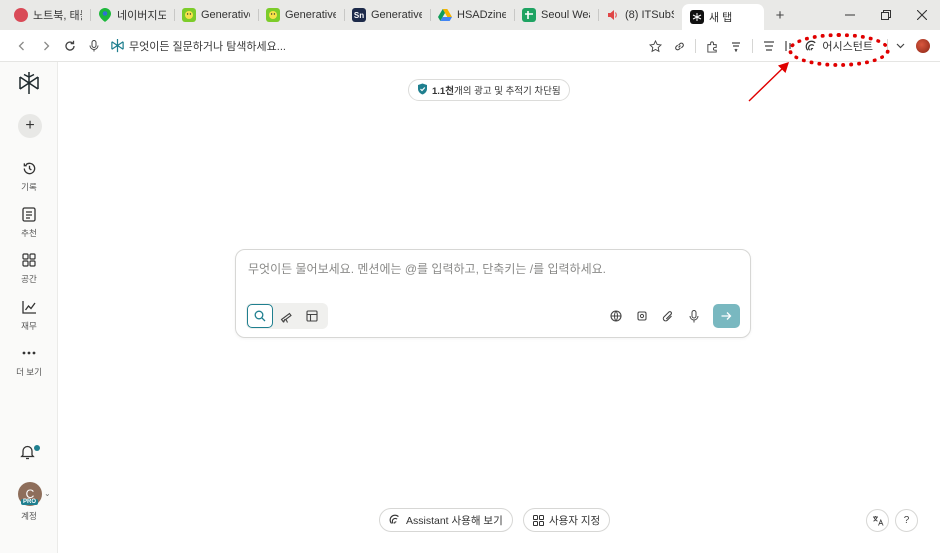  I want to click on sidebar-item-label: 추천, so click(29, 233).